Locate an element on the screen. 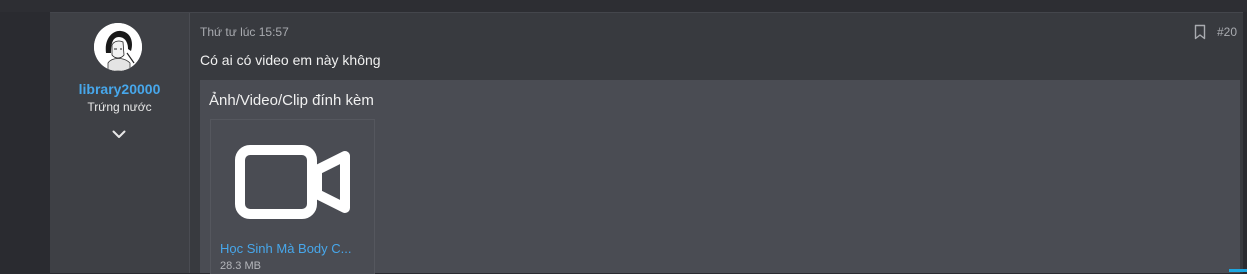 The image size is (1247, 274). top-bar is located at coordinates (623, 6).